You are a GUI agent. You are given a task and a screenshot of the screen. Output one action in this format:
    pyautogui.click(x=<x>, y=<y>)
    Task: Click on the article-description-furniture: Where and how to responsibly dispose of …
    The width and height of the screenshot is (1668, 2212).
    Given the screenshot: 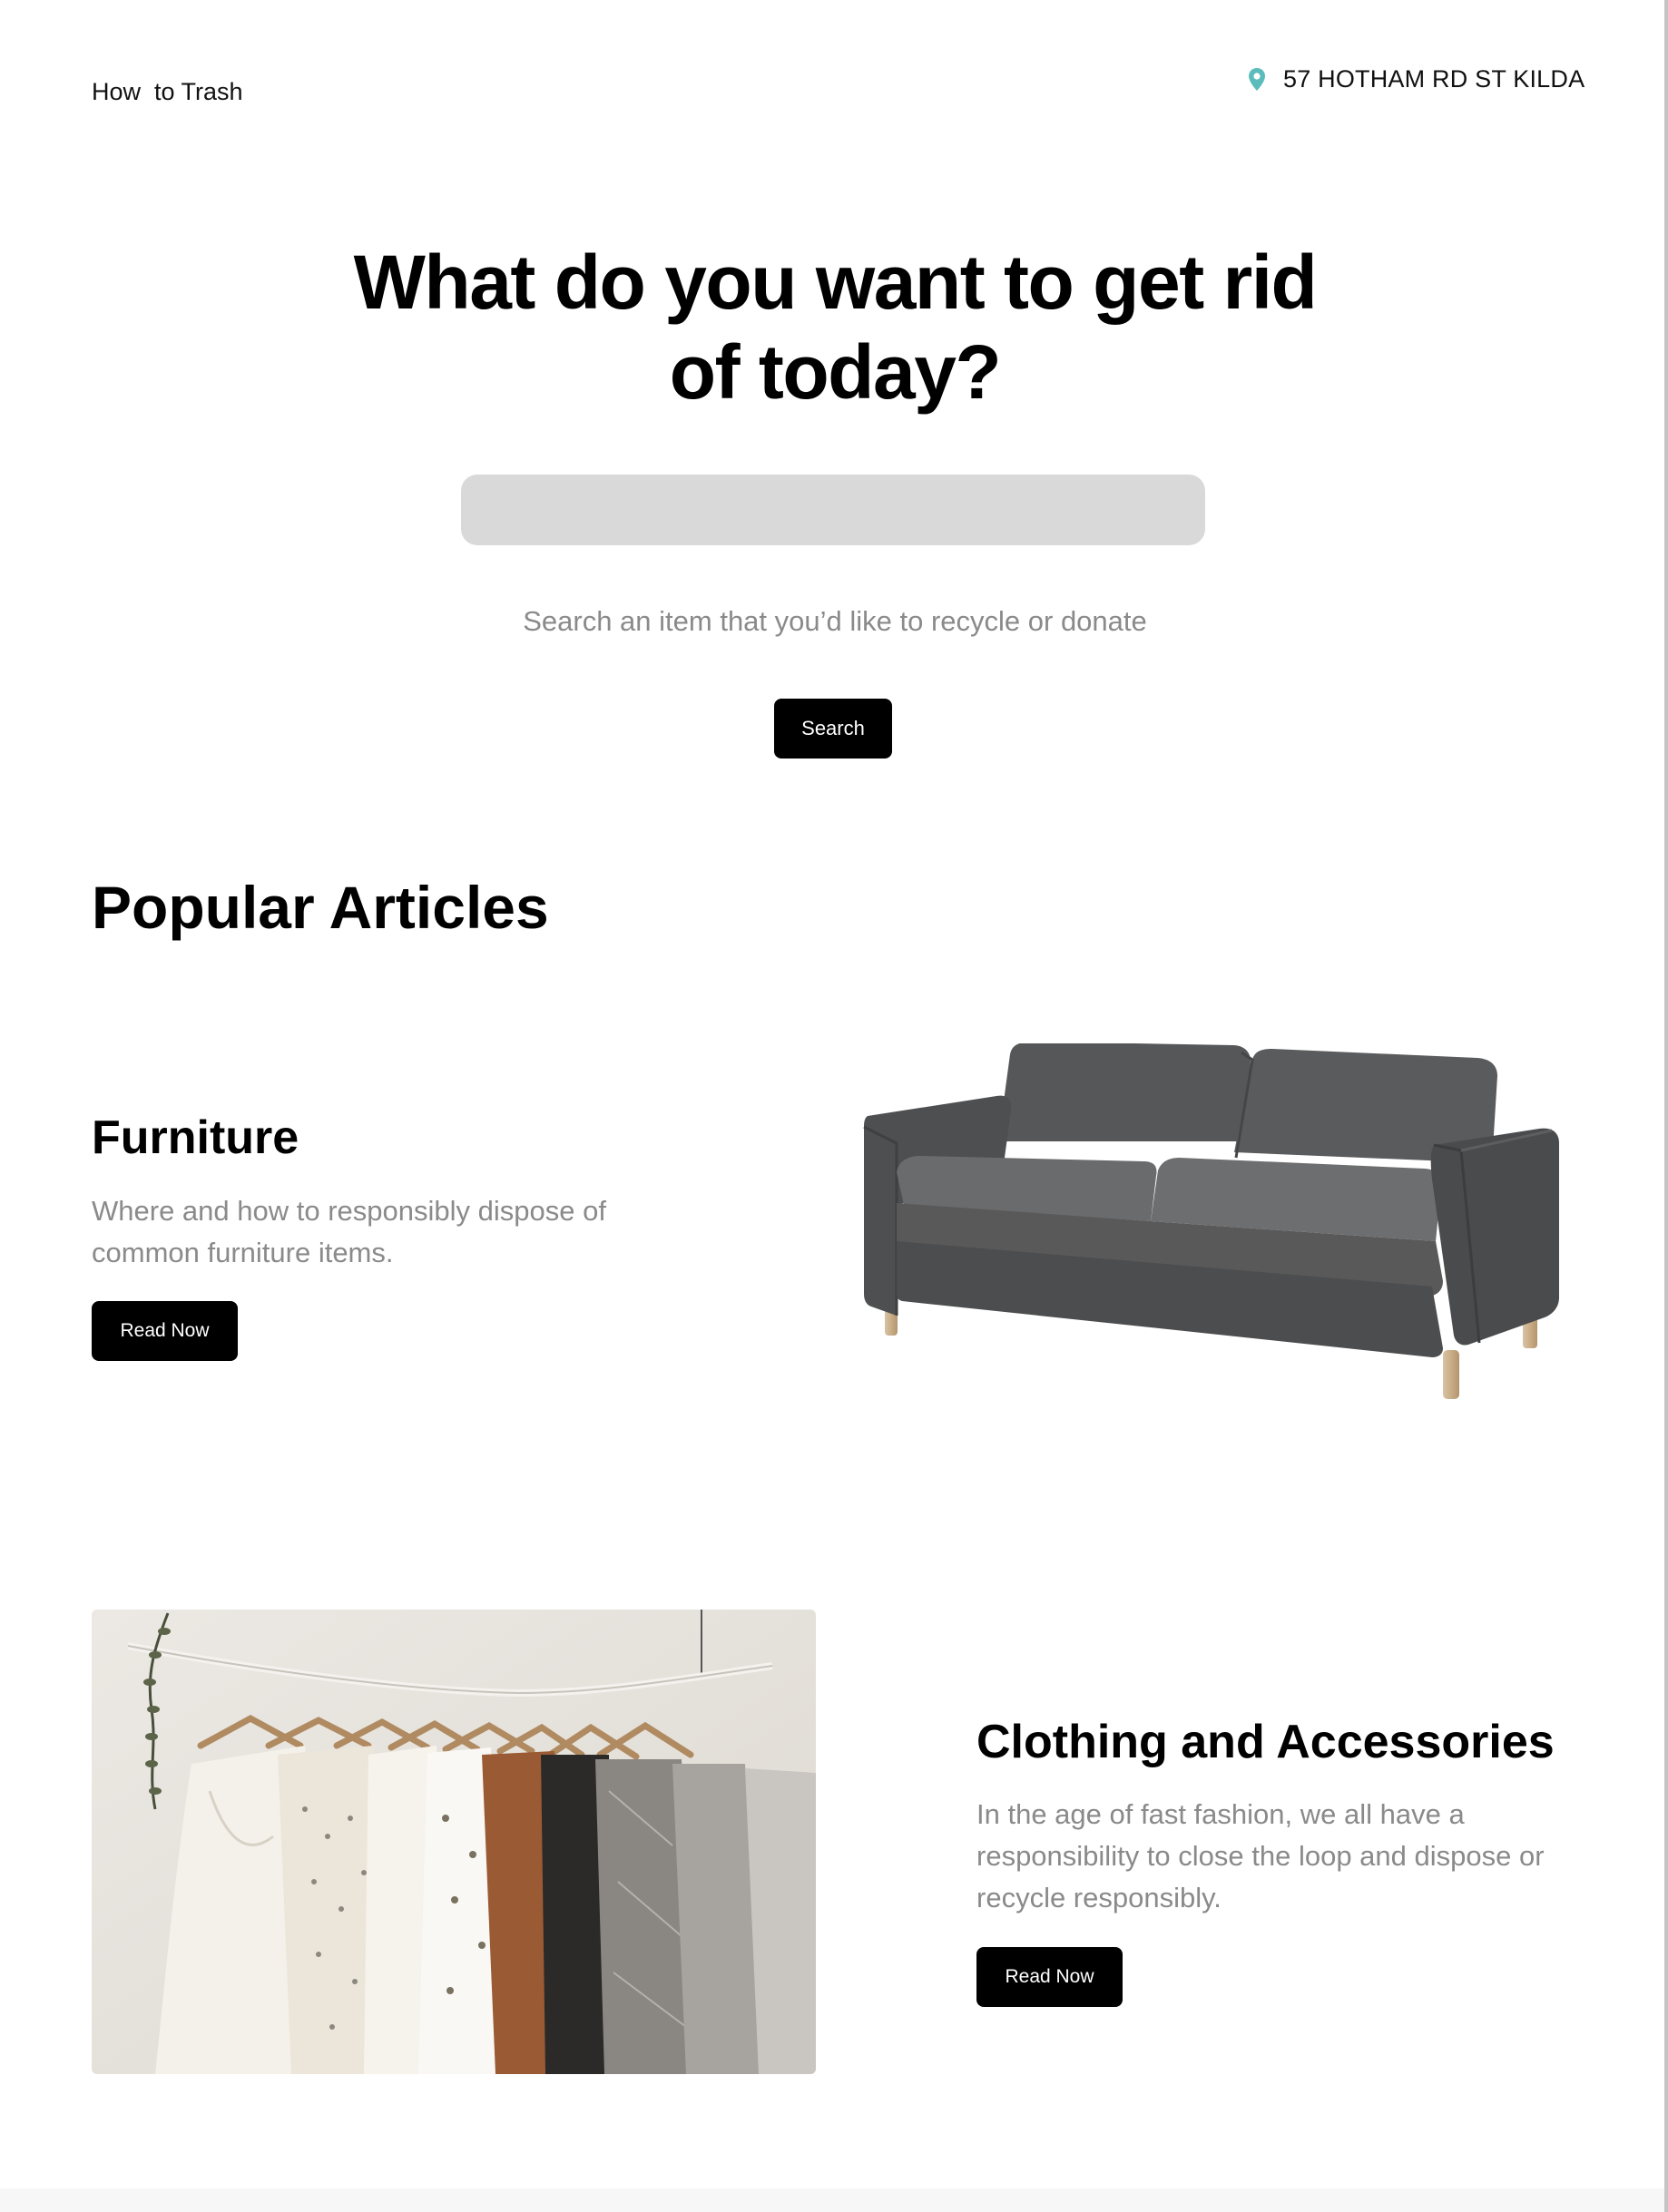 What is the action you would take?
    pyautogui.click(x=349, y=1231)
    